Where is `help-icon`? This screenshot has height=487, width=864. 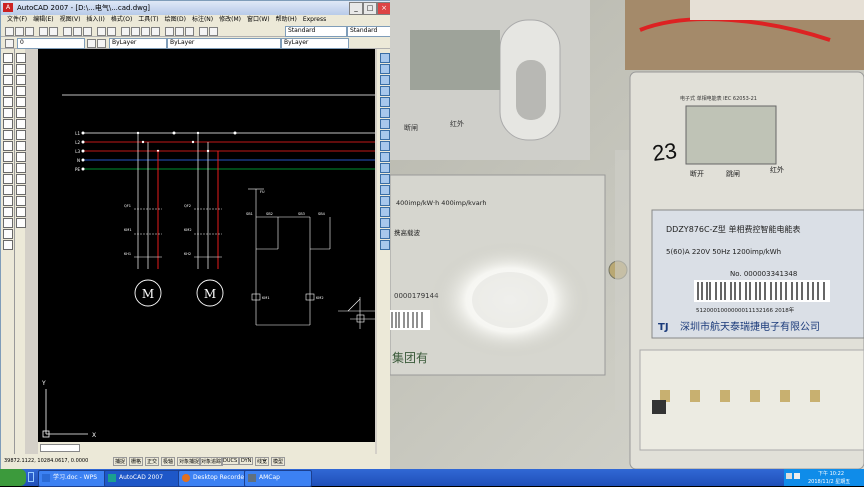 help-icon is located at coordinates (213, 31).